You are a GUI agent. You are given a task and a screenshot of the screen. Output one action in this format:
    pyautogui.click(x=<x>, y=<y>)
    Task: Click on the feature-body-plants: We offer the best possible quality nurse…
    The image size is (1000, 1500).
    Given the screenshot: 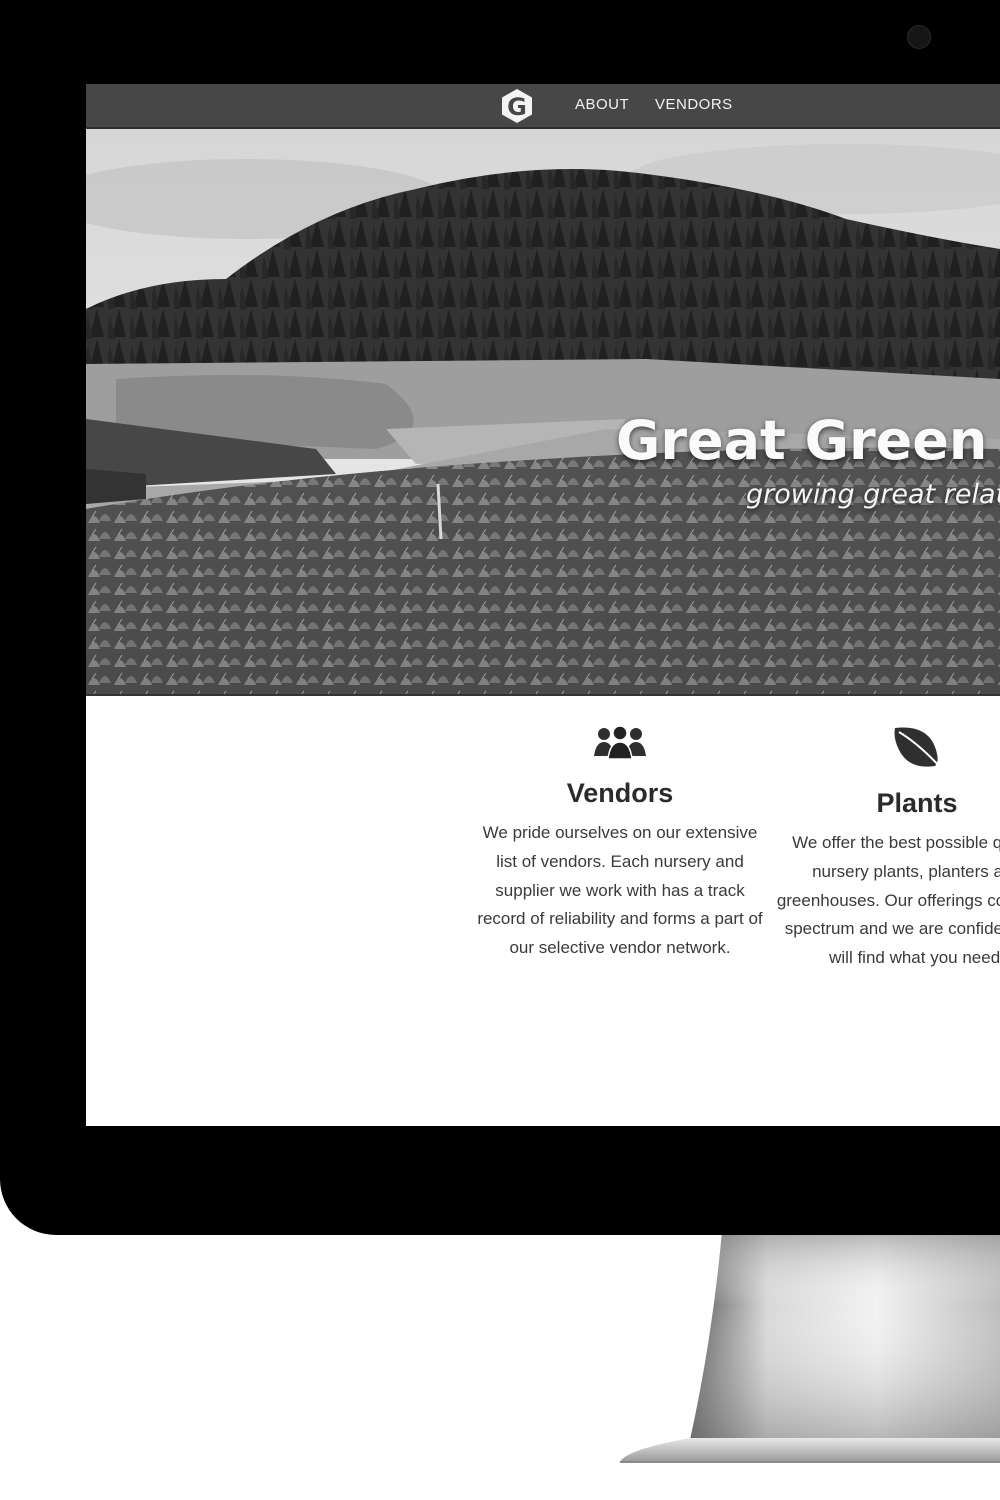 What is the action you would take?
    pyautogui.click(x=888, y=900)
    